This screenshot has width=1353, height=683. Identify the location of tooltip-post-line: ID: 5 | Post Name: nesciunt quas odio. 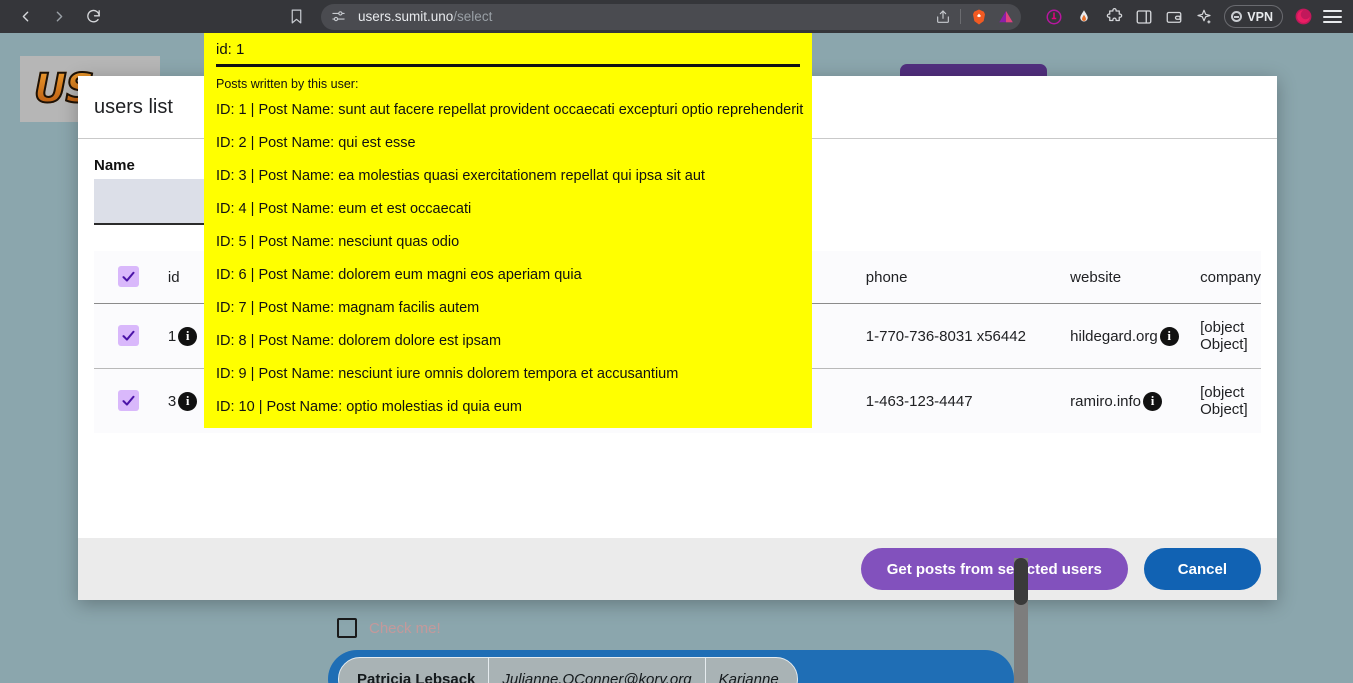
(338, 242).